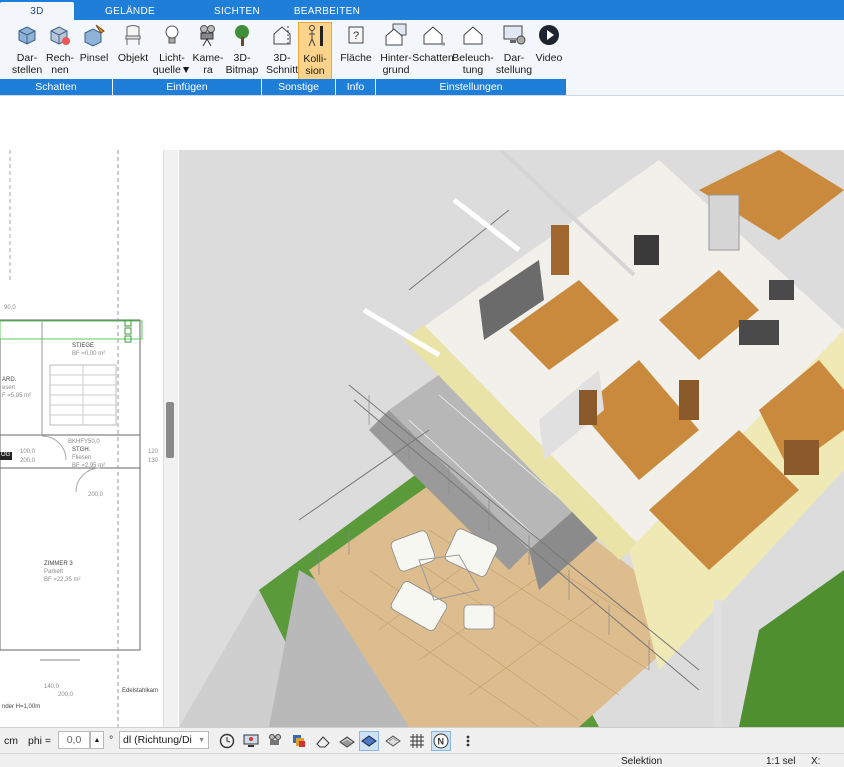 The width and height of the screenshot is (844, 767). Describe the element at coordinates (10, 308) in the screenshot. I see `plan-dim-90: 90,0` at that location.